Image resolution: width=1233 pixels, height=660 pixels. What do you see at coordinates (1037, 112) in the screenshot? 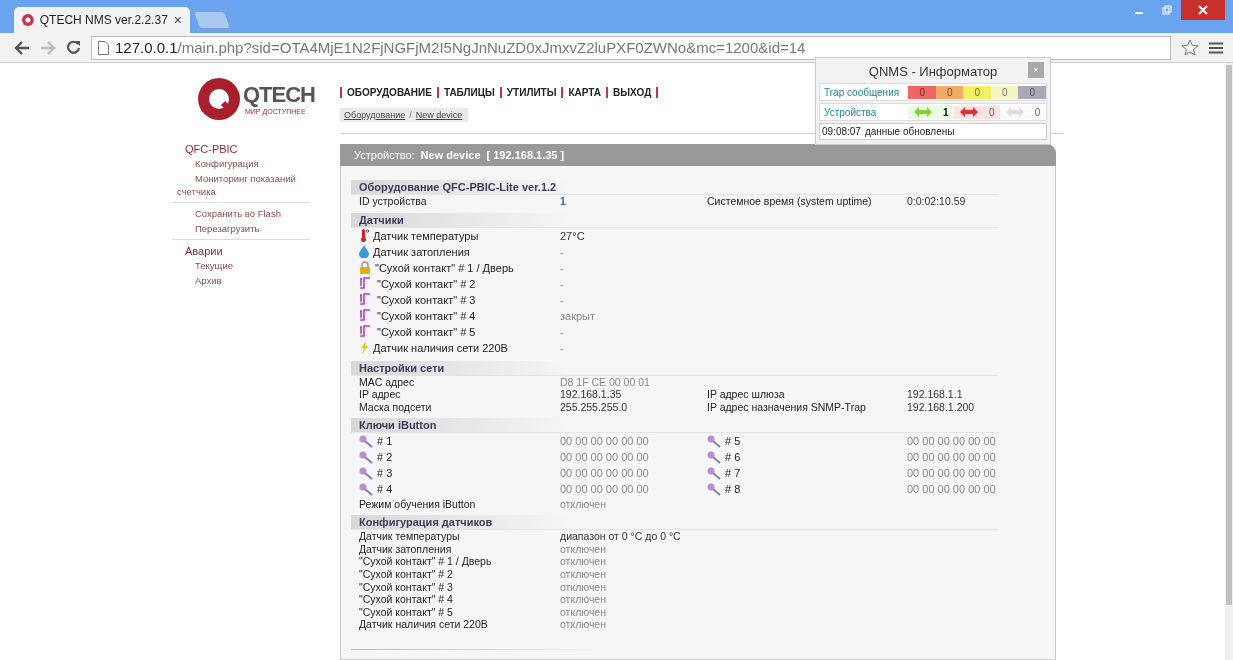
I see `device-count: 0` at bounding box center [1037, 112].